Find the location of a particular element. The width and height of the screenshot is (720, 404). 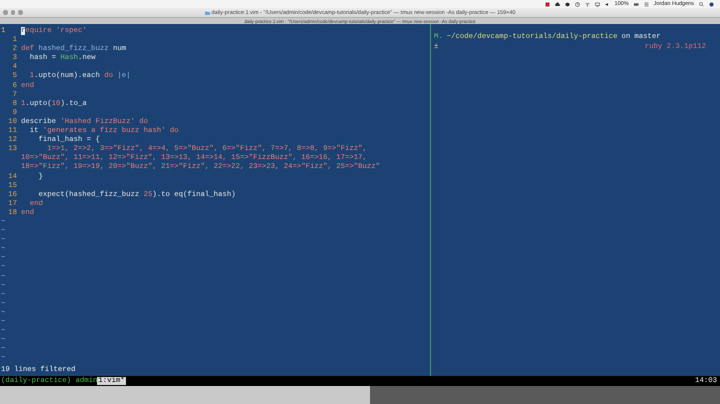

battery-icon is located at coordinates (636, 4).